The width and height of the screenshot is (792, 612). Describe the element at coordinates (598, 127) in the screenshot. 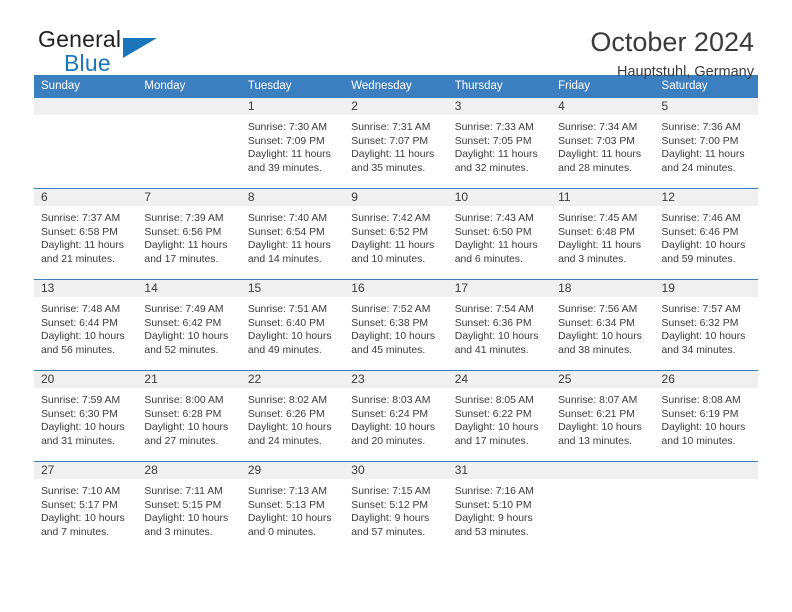

I see `sunrise-time: Sunrise: 7:34 AM` at that location.